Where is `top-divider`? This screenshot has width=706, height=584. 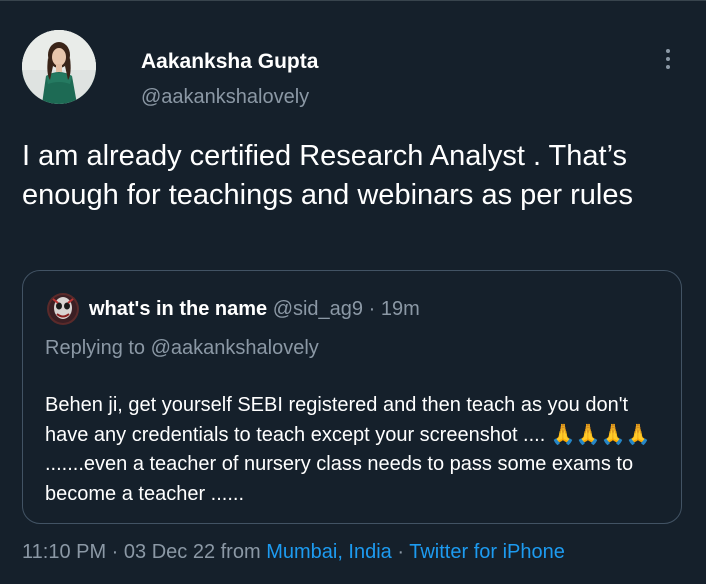
top-divider is located at coordinates (353, 0).